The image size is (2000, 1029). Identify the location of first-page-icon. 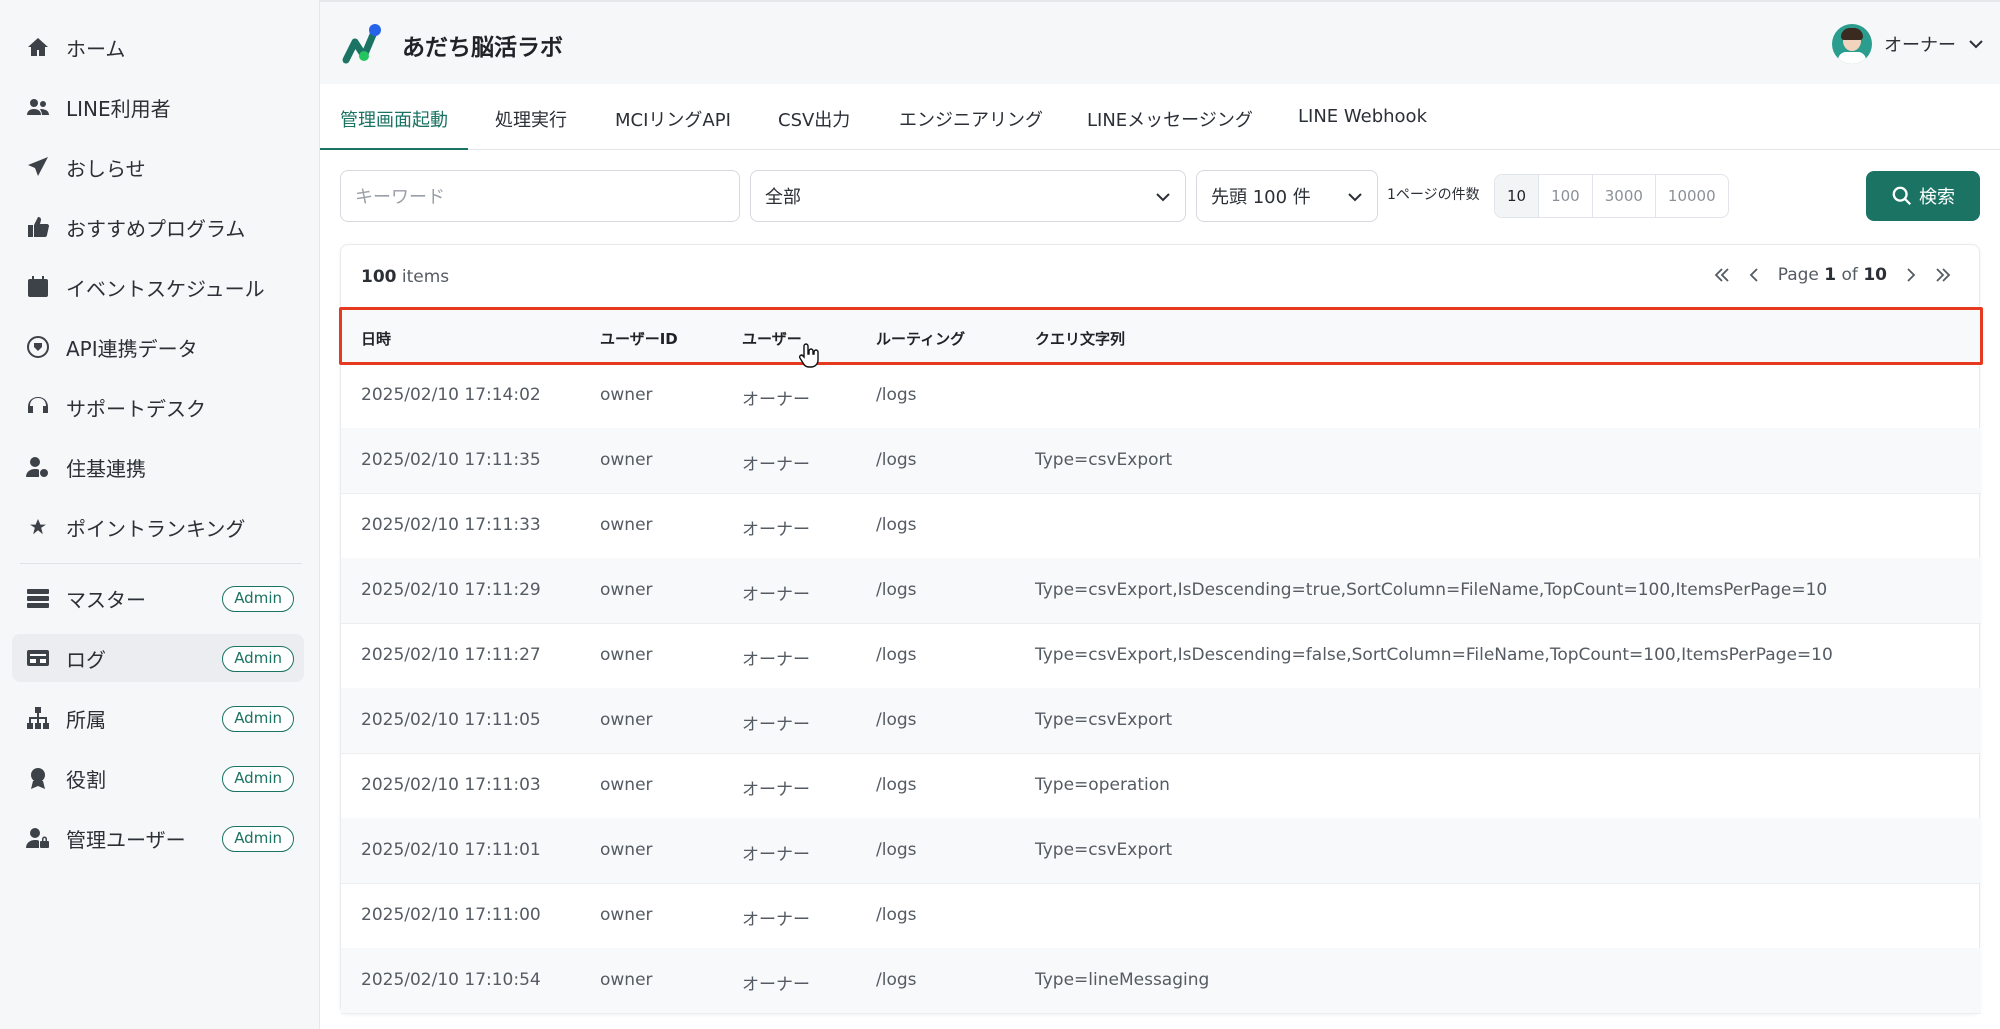
(1722, 275).